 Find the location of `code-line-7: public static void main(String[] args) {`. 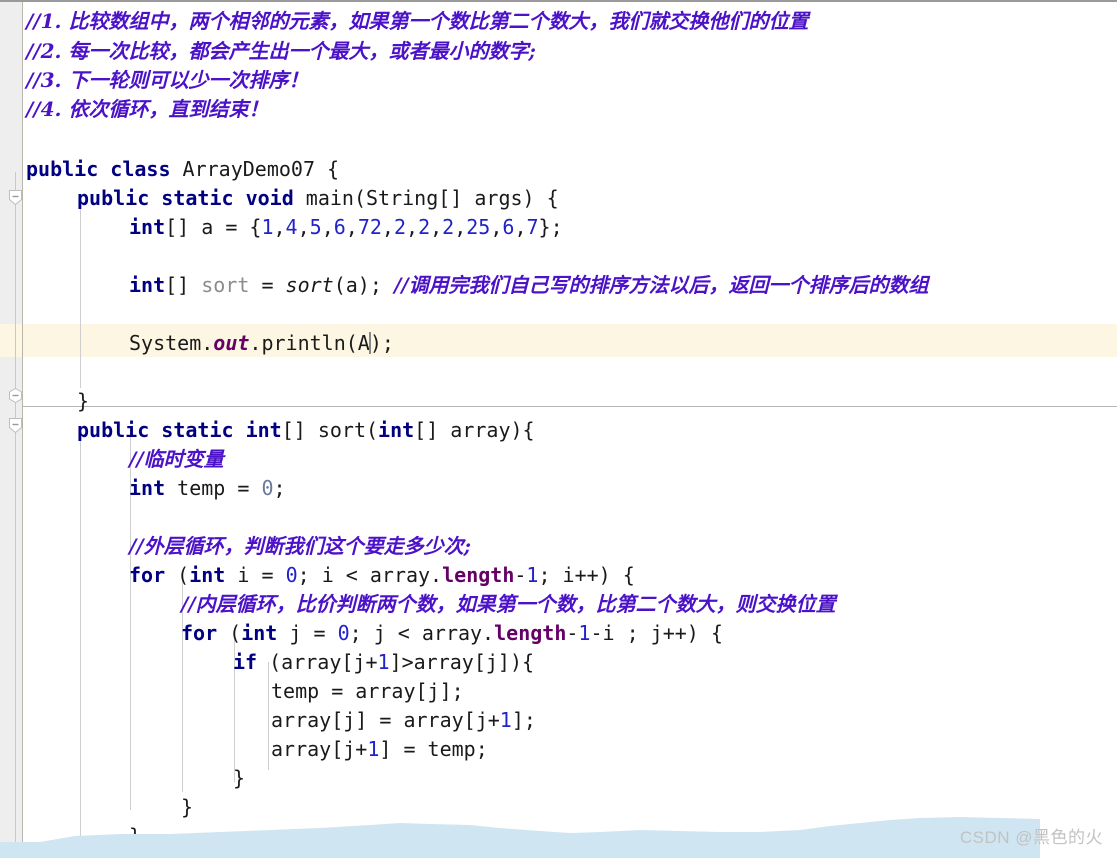

code-line-7: public static void main(String[] args) { is located at coordinates (318, 198).